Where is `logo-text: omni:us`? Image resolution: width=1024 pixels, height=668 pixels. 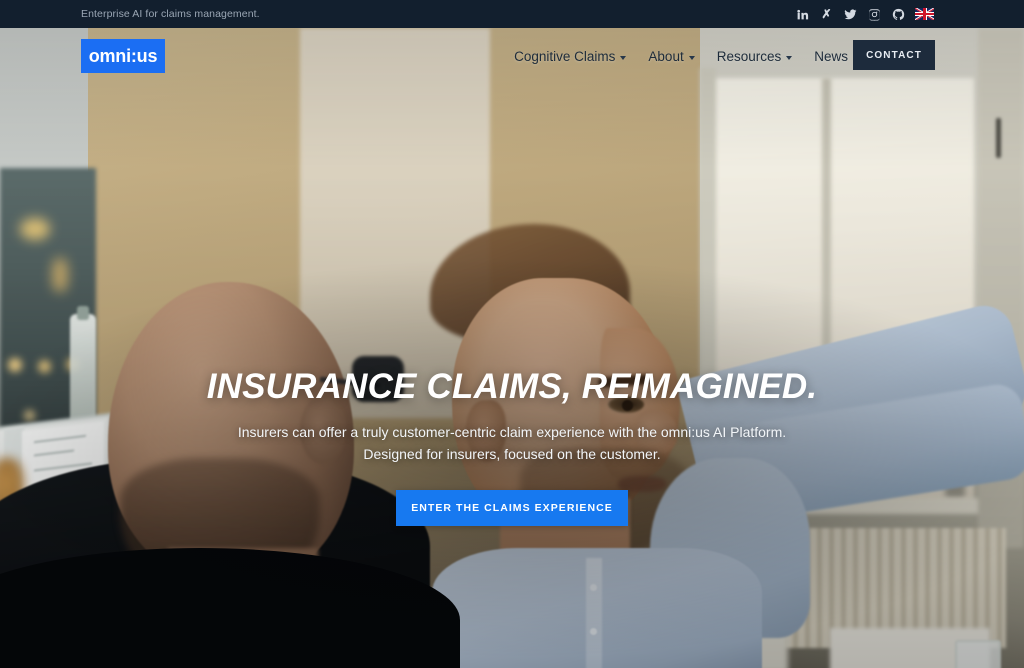
logo-text: omni:us is located at coordinates (123, 56).